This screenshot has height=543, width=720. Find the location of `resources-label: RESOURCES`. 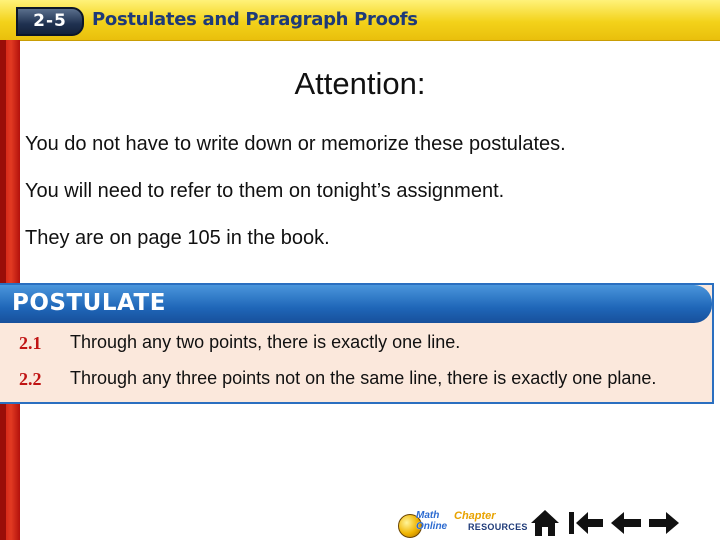

resources-label: RESOURCES is located at coordinates (498, 527).